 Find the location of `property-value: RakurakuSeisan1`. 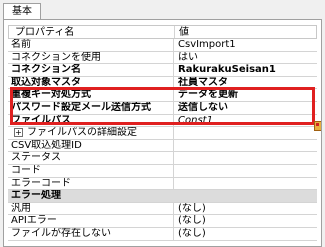

property-value: RakurakuSeisan1 is located at coordinates (247, 70).